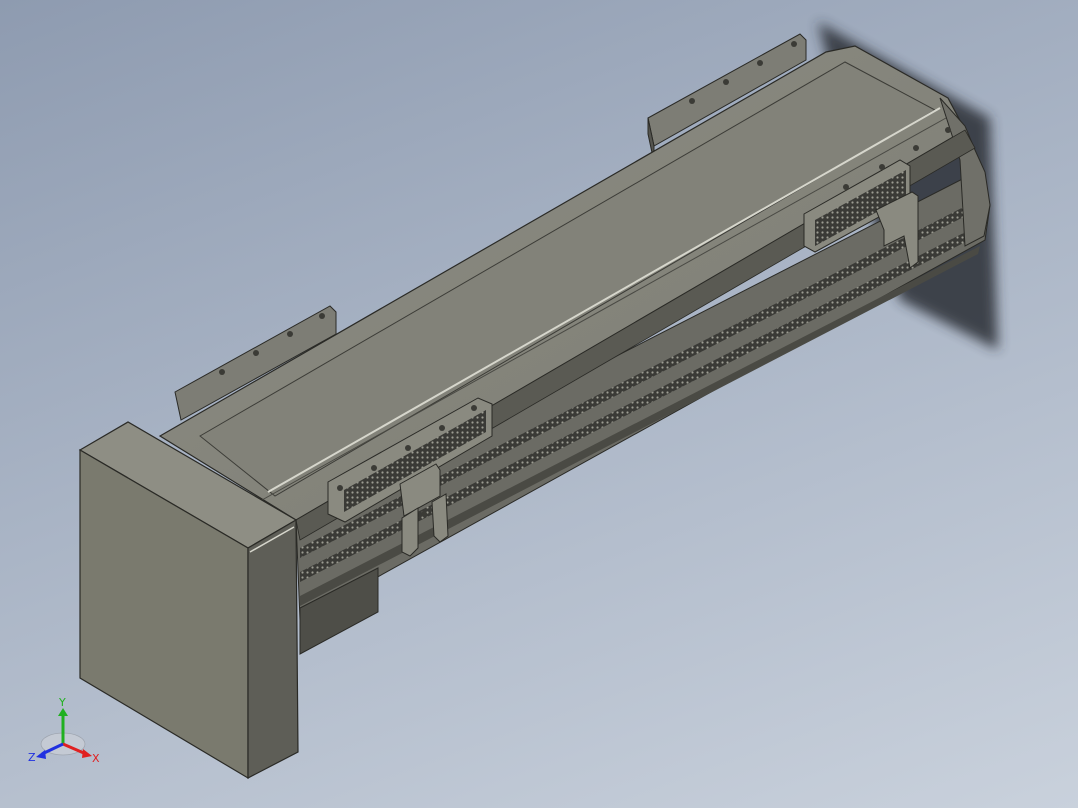 Image resolution: width=1078 pixels, height=808 pixels. I want to click on x-axis-label: X, so click(96, 758).